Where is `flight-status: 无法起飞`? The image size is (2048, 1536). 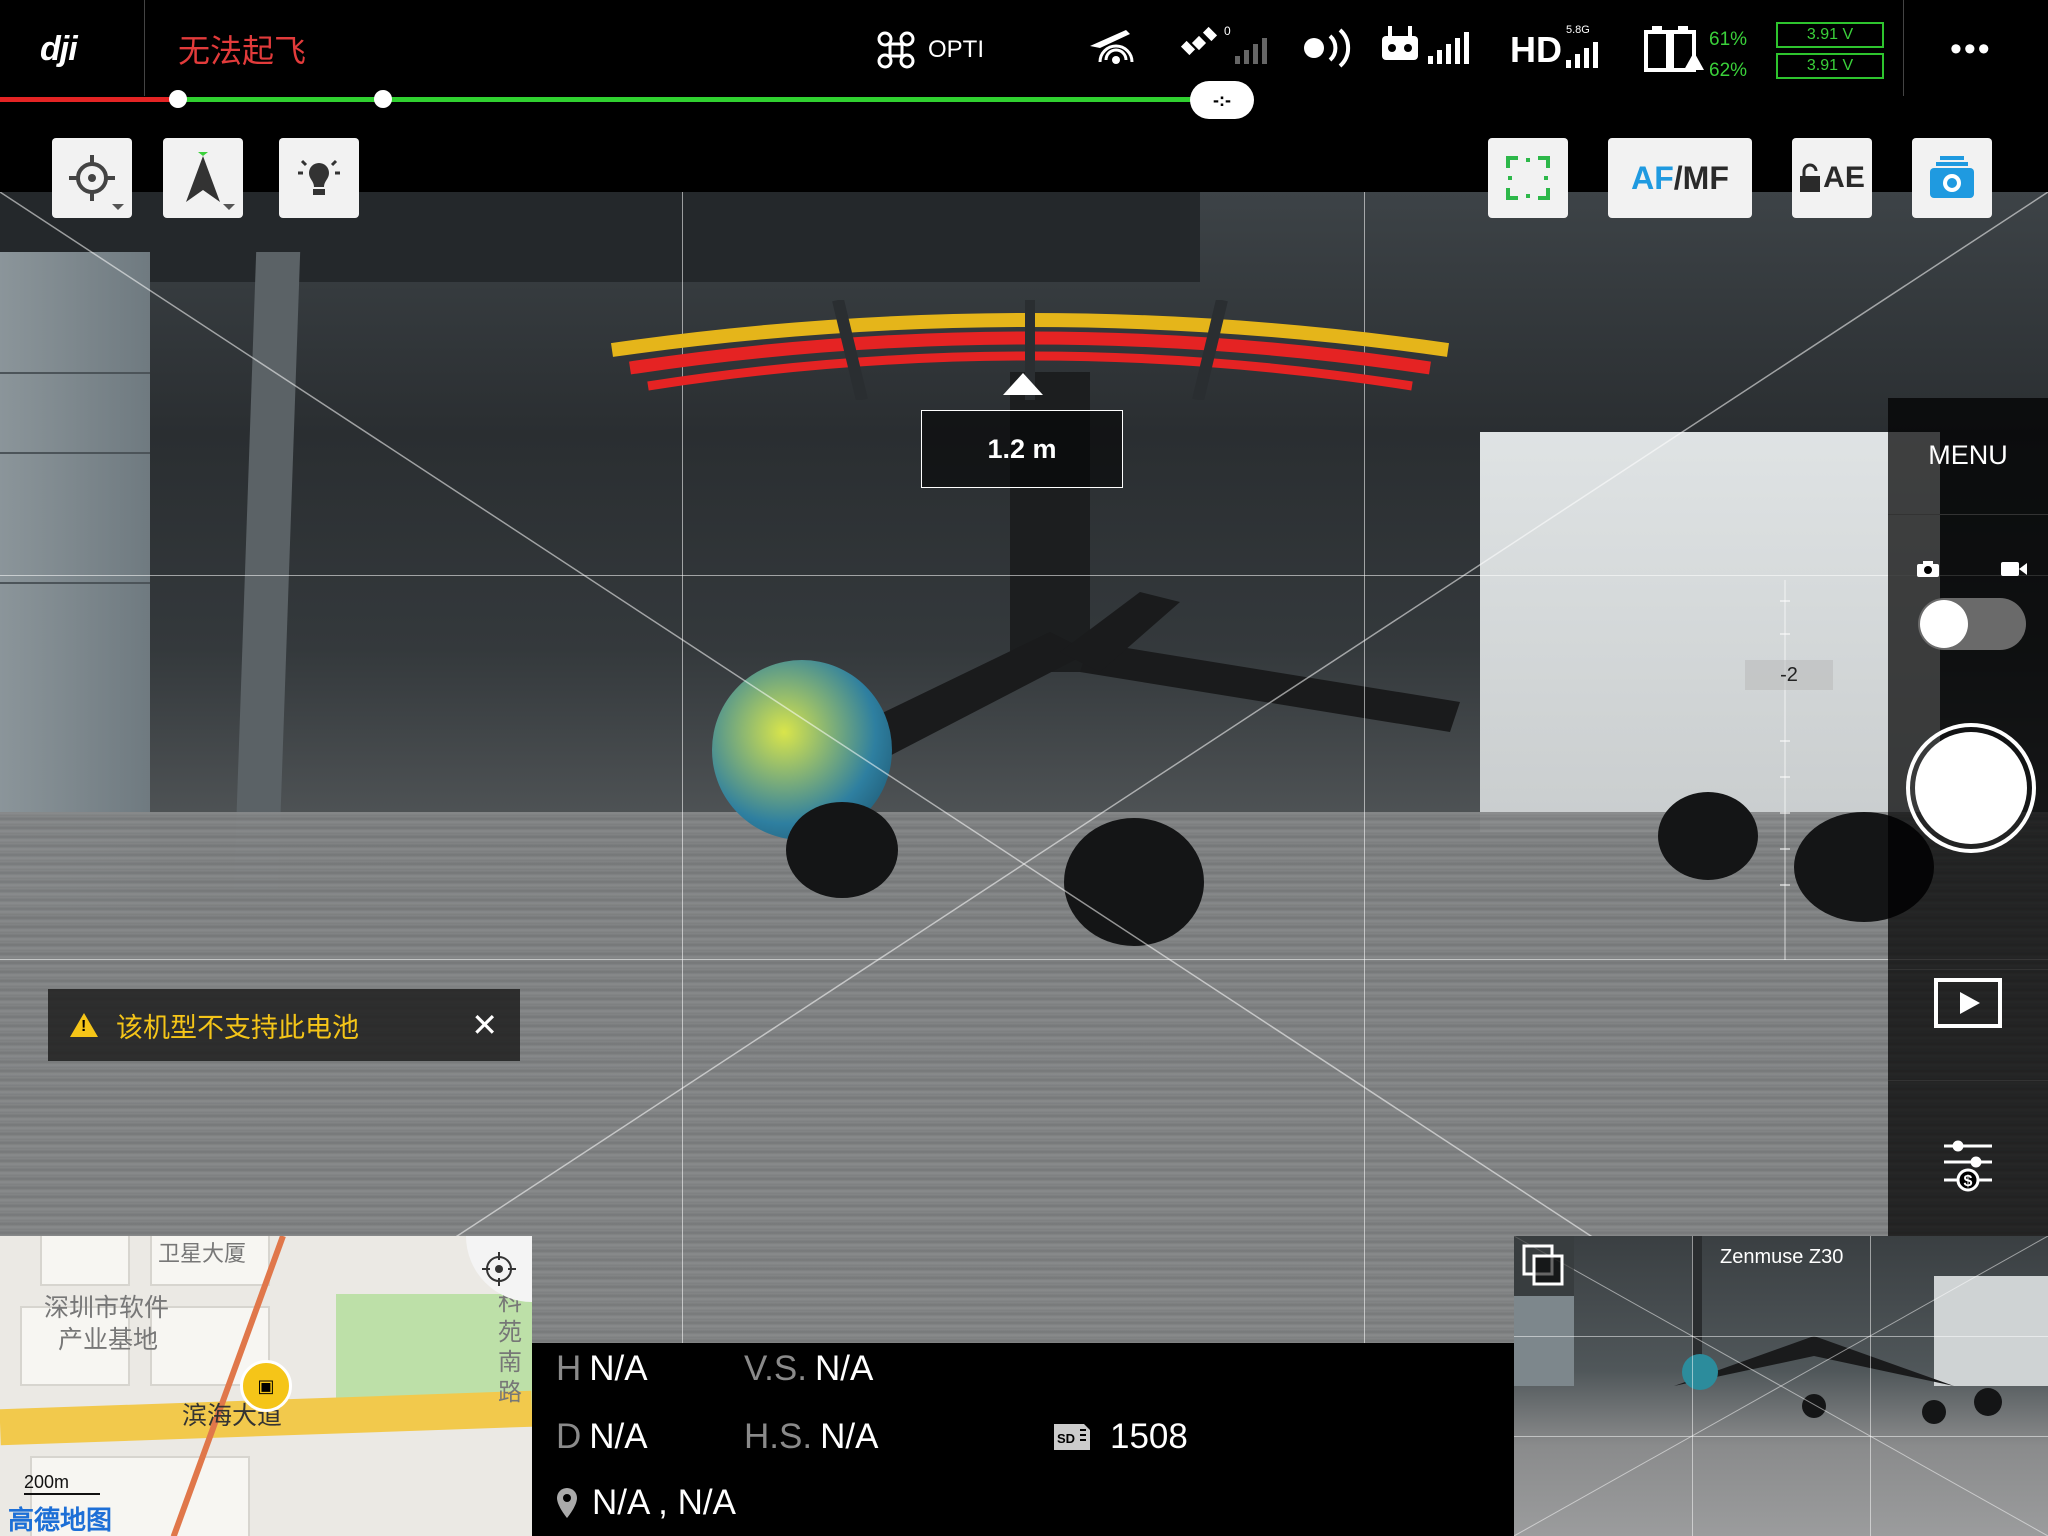 flight-status: 无法起飞 is located at coordinates (242, 49).